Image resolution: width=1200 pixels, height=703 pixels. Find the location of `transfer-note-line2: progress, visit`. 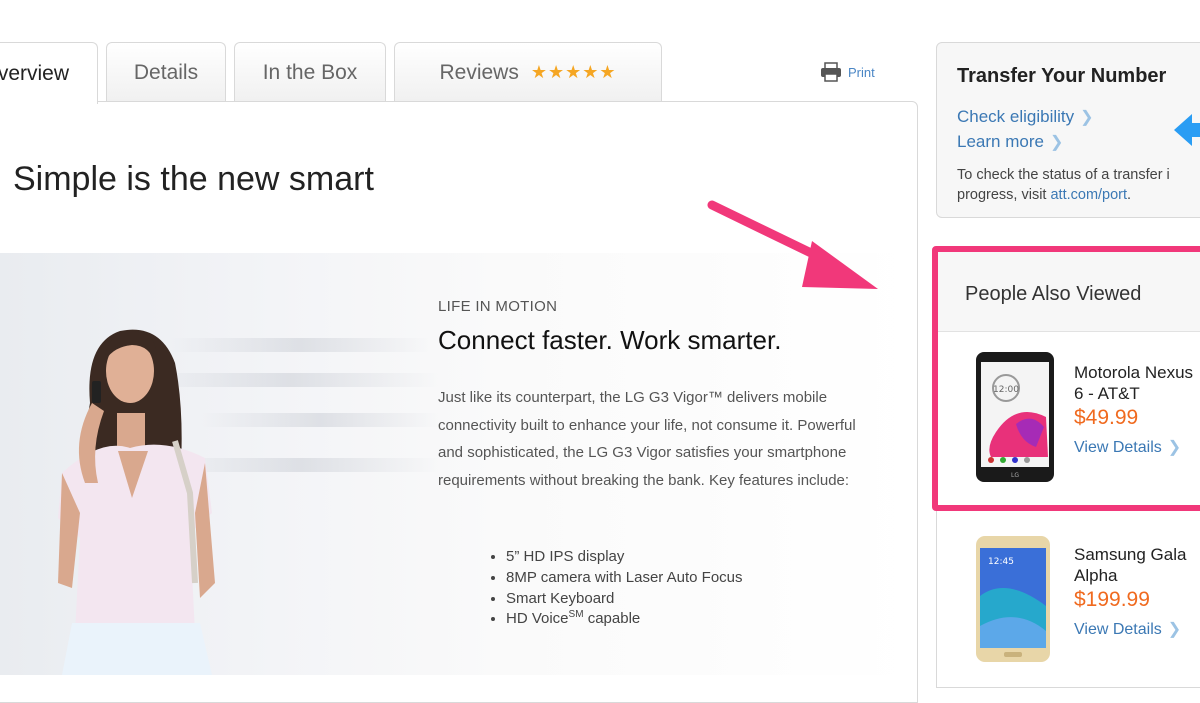

transfer-note-line2: progress, visit is located at coordinates (1004, 195).